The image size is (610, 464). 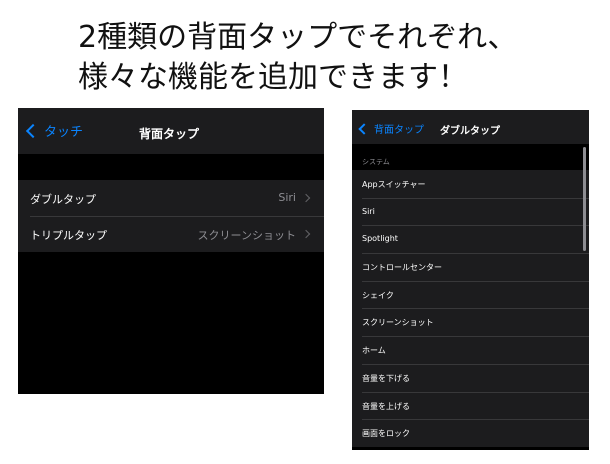 What do you see at coordinates (378, 295) in the screenshot?
I see `list-item-label: シェイク` at bounding box center [378, 295].